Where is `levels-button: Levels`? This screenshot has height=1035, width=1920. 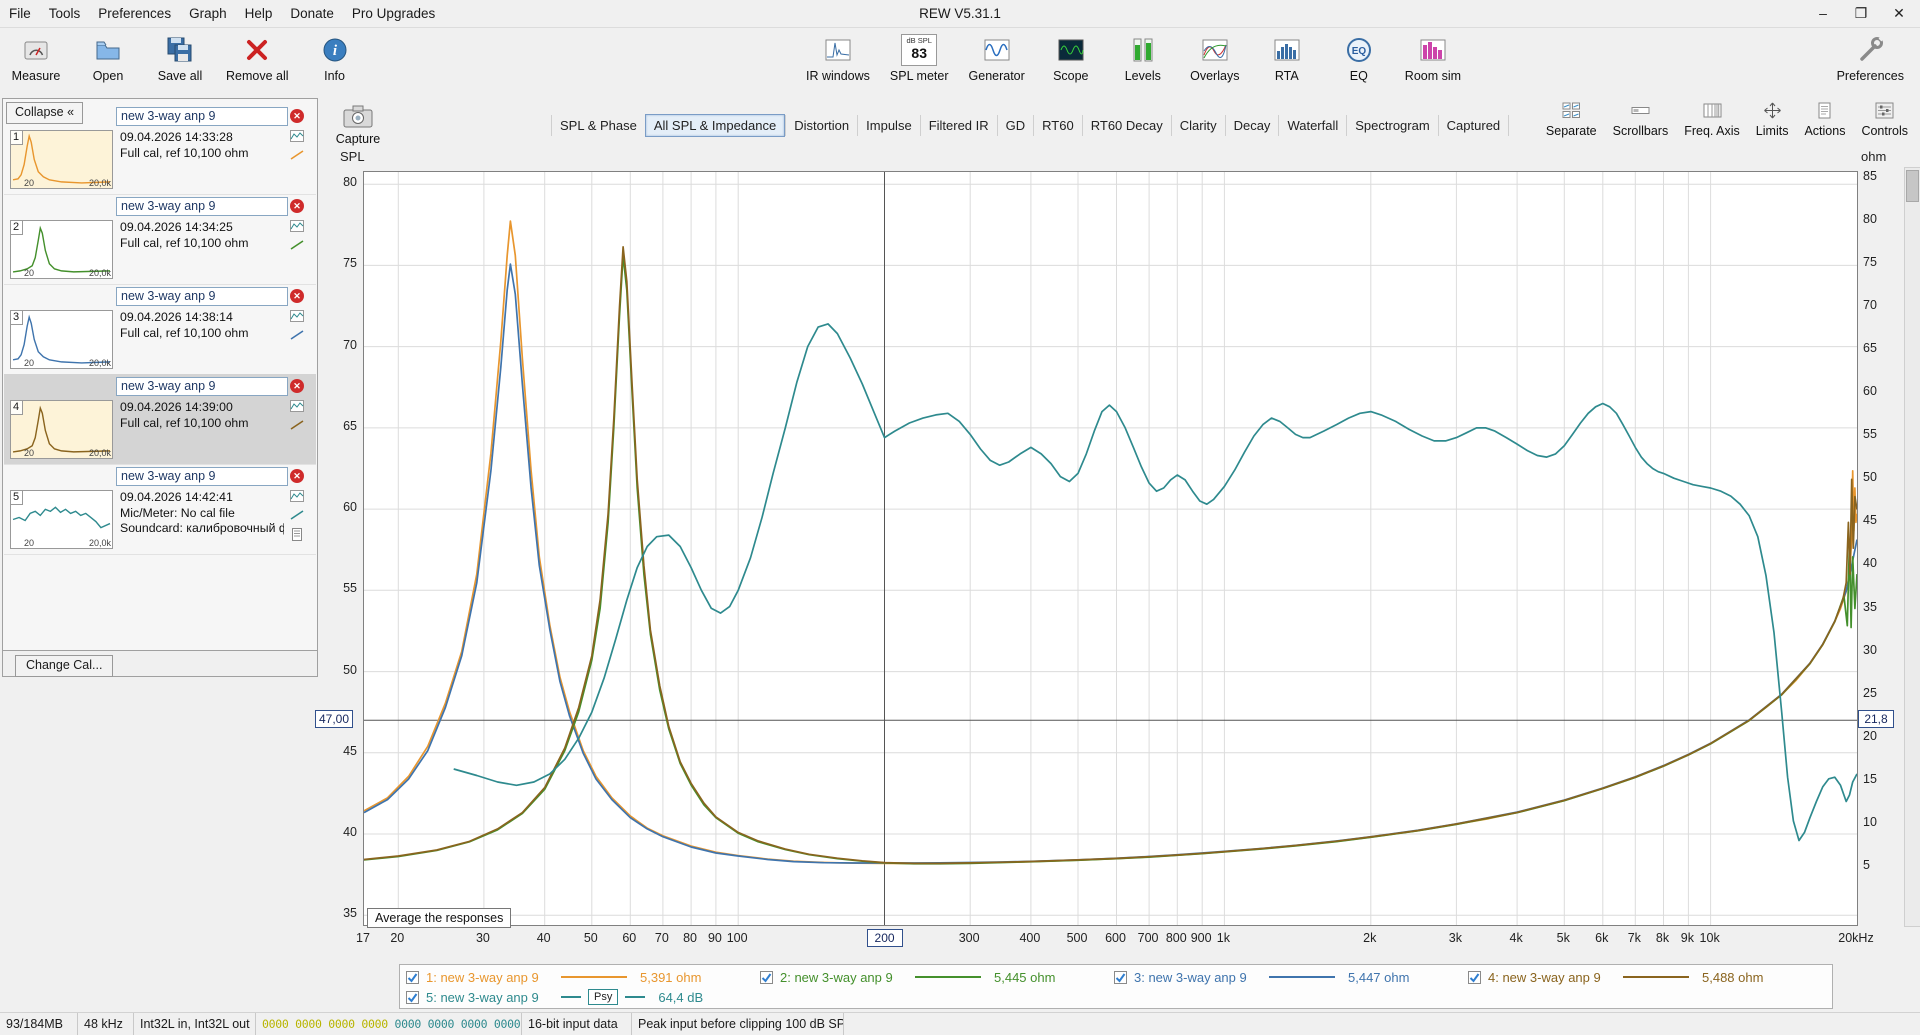
levels-button: Levels is located at coordinates (1143, 55).